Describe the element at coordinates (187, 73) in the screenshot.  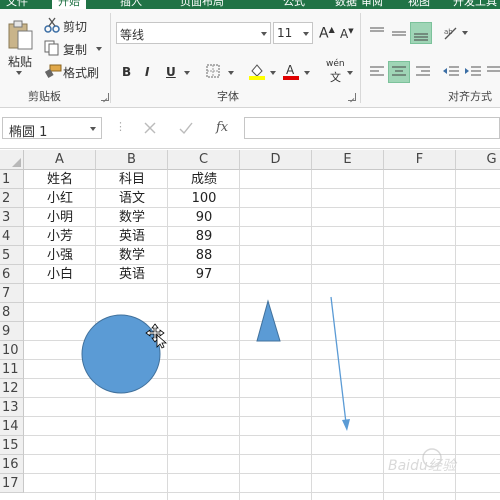
I see `underline-dropdown-icon` at that location.